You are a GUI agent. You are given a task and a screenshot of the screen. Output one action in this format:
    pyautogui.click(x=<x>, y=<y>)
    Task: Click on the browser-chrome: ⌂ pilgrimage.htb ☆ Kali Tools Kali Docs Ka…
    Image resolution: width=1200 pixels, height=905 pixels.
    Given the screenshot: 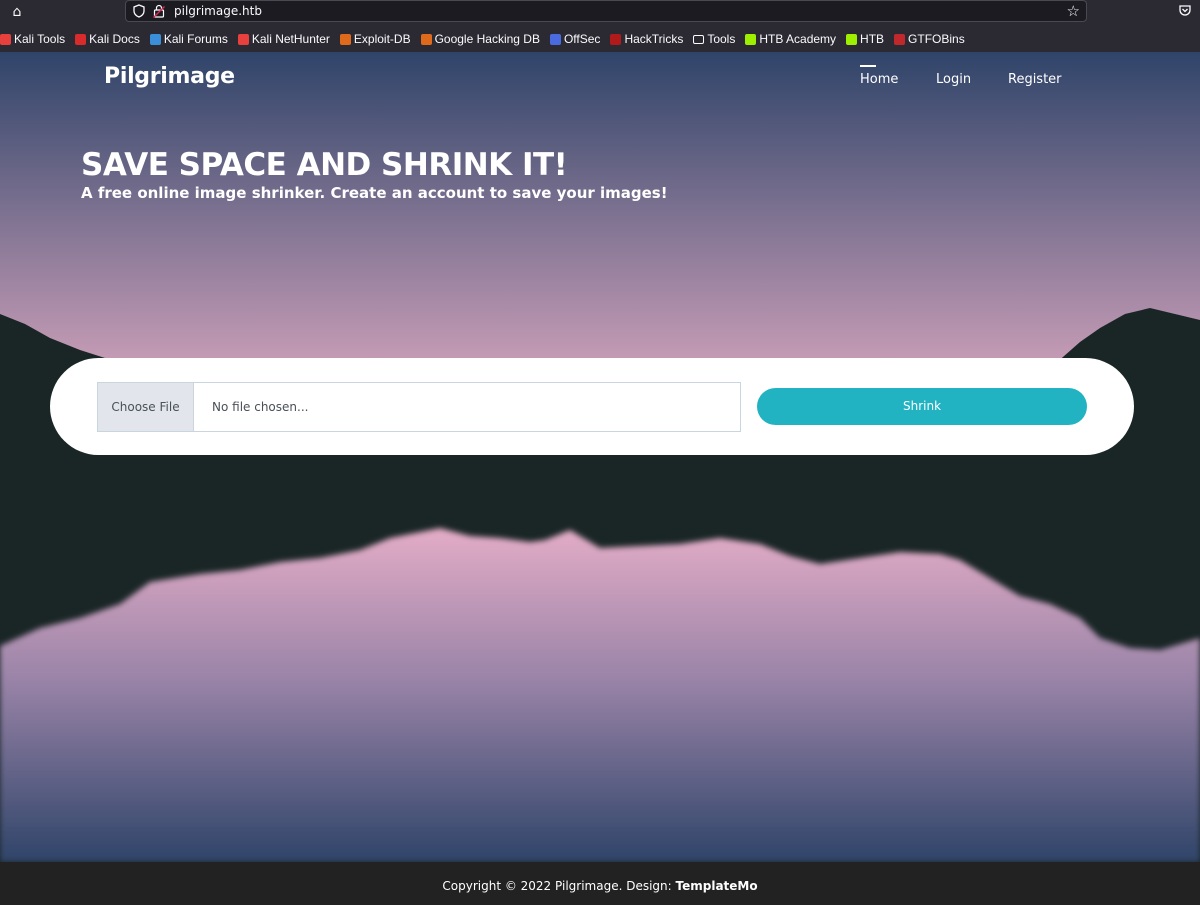 What is the action you would take?
    pyautogui.click(x=600, y=26)
    